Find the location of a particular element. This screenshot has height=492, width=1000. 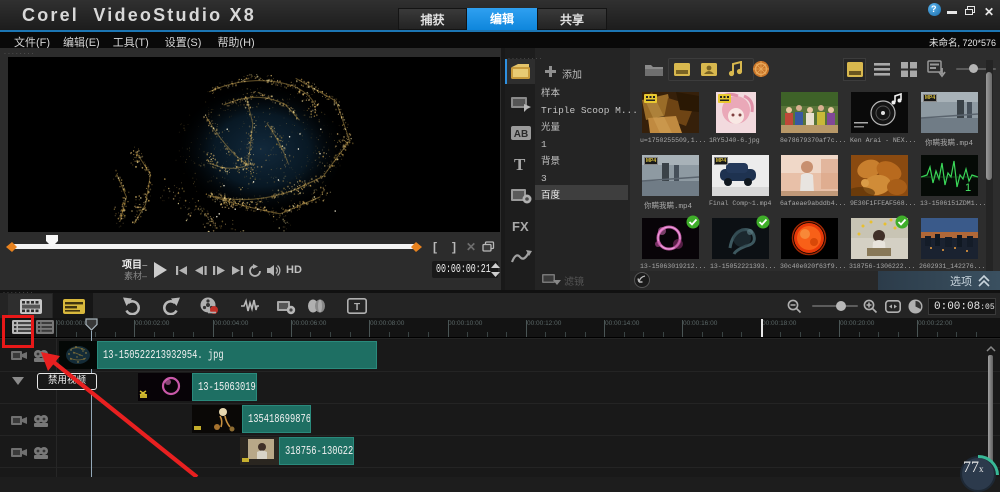

svg-text: 1 is located at coordinates (968, 188).